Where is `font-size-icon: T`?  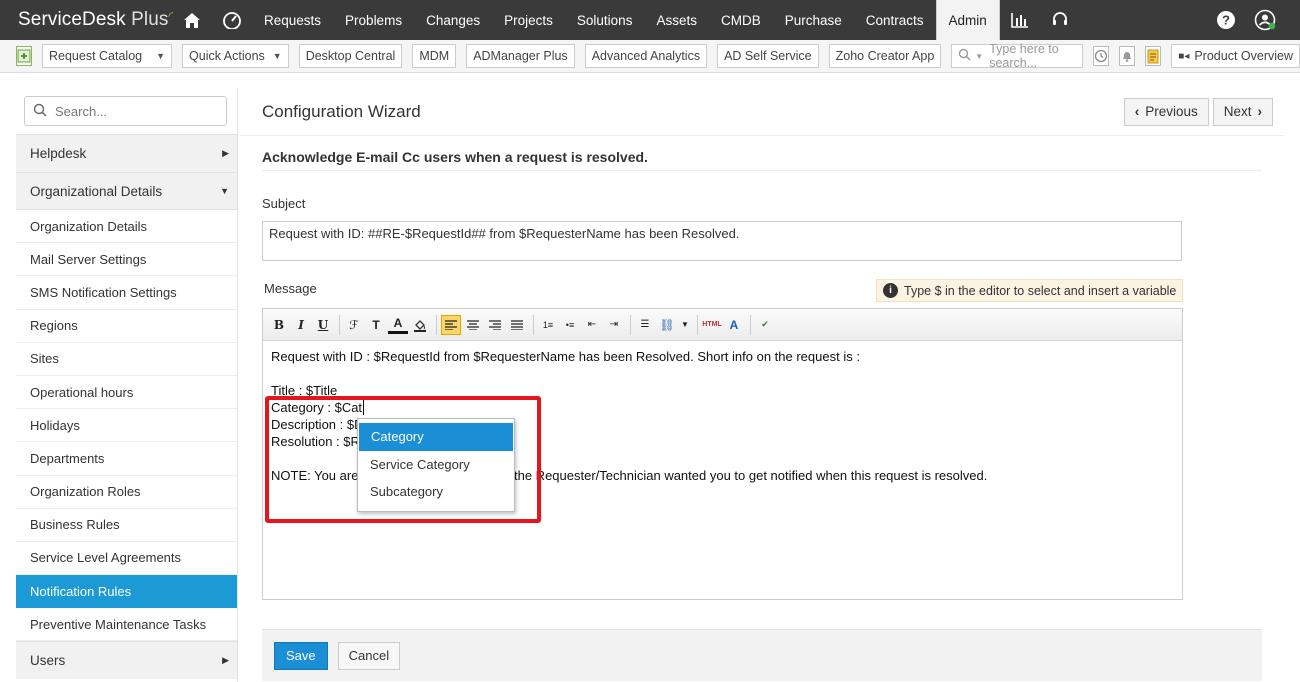
font-size-icon: T is located at coordinates (376, 325).